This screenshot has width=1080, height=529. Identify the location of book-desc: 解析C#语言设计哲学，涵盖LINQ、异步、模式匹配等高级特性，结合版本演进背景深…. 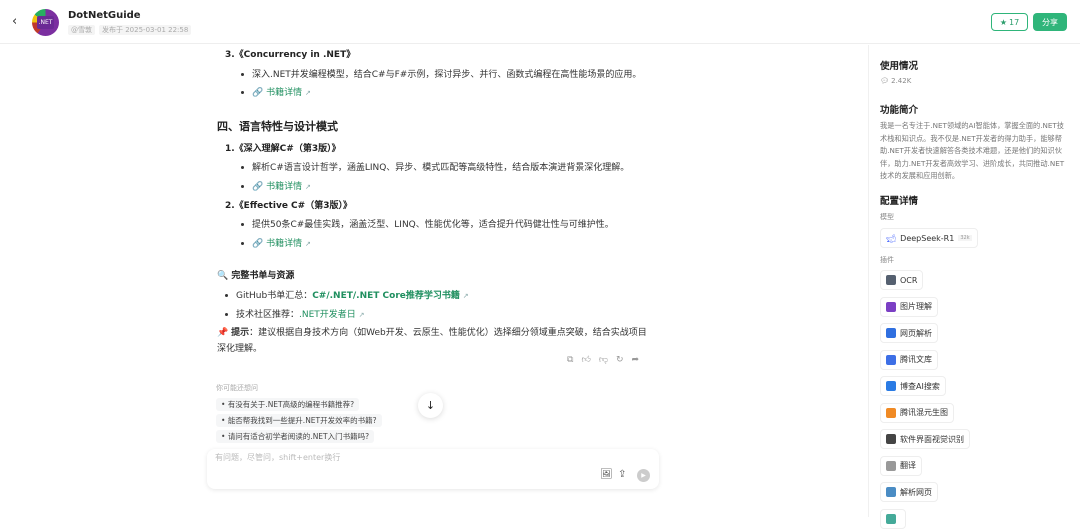
(435, 166).